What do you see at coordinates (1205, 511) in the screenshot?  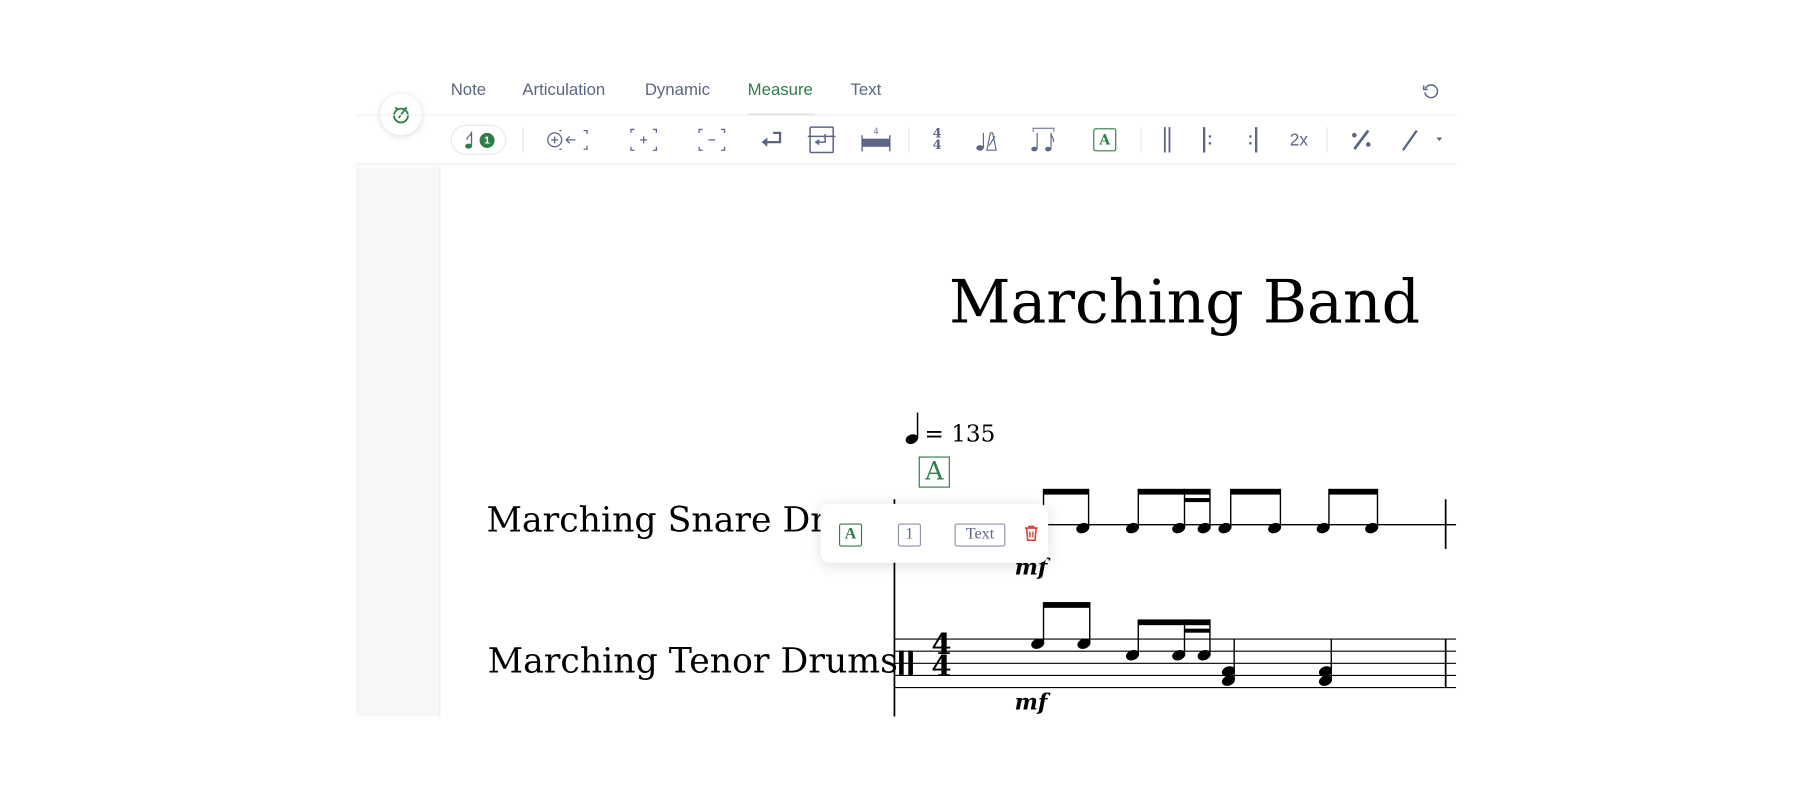 I see `snare-notes` at bounding box center [1205, 511].